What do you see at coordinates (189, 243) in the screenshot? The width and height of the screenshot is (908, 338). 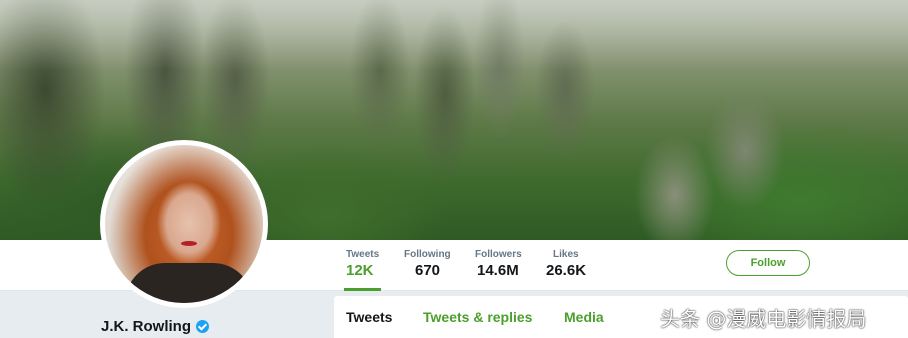 I see `avatar-lips` at bounding box center [189, 243].